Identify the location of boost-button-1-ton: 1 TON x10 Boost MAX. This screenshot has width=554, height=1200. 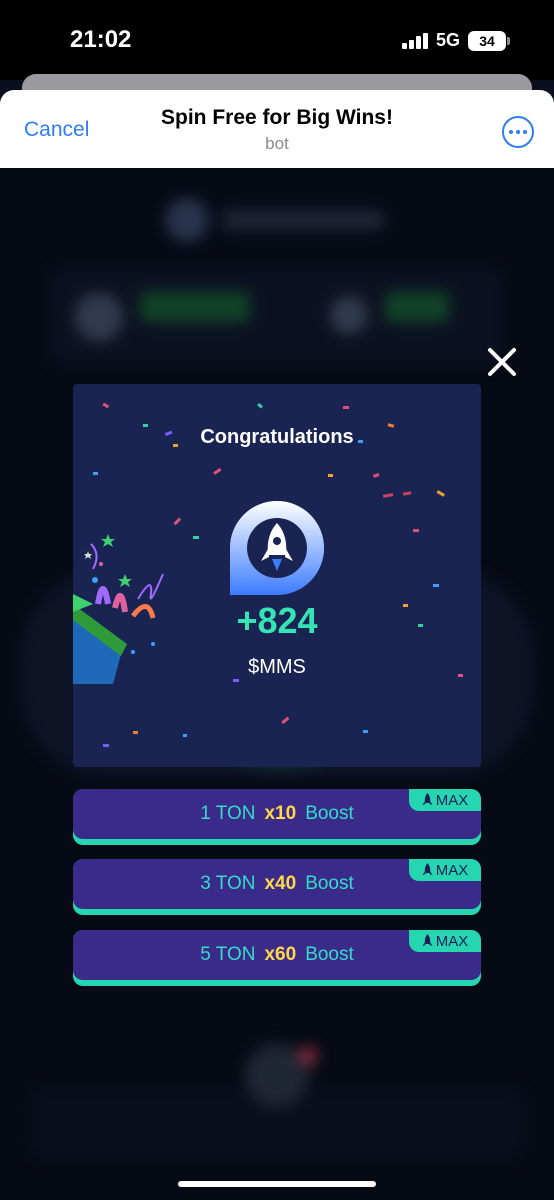
(277, 817).